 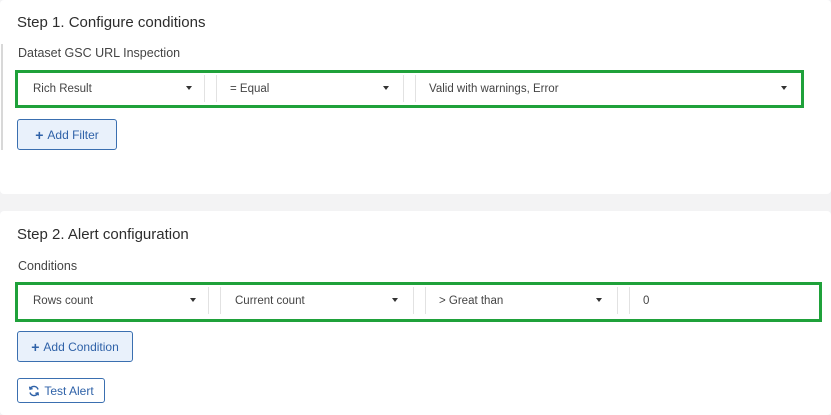 What do you see at coordinates (309, 88) in the screenshot?
I see `filter-operator-select: = Equal` at bounding box center [309, 88].